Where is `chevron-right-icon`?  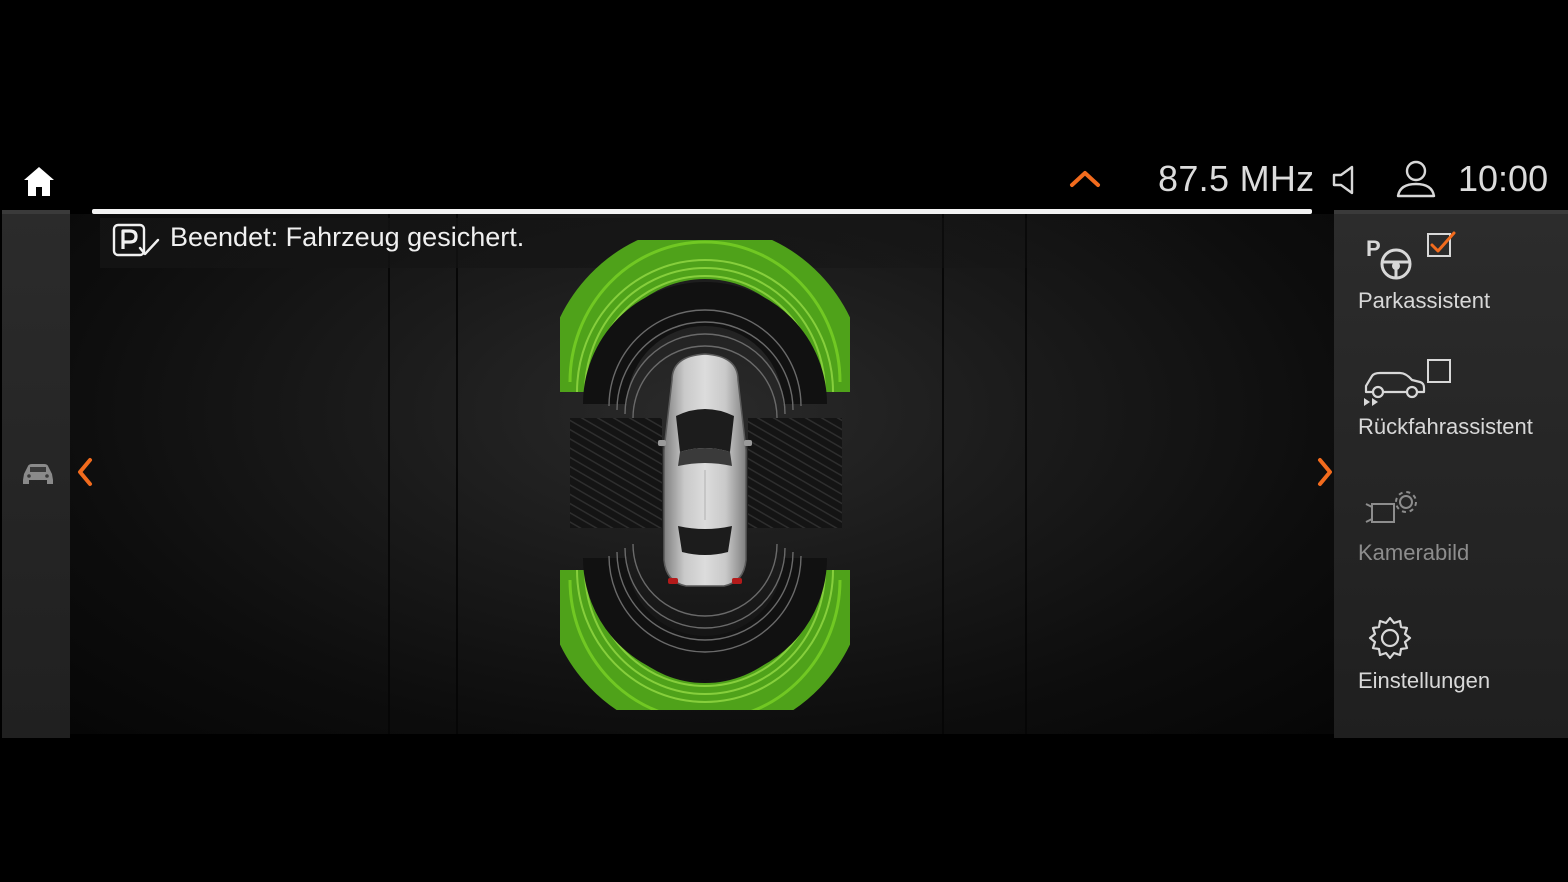 chevron-right-icon is located at coordinates (1325, 472).